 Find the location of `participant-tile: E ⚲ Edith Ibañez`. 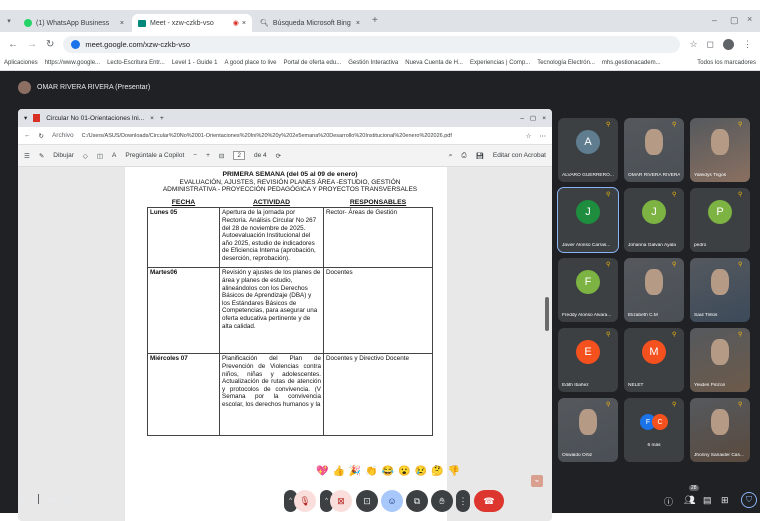

participant-tile: E ⚲ Edith Ibañez is located at coordinates (588, 360).